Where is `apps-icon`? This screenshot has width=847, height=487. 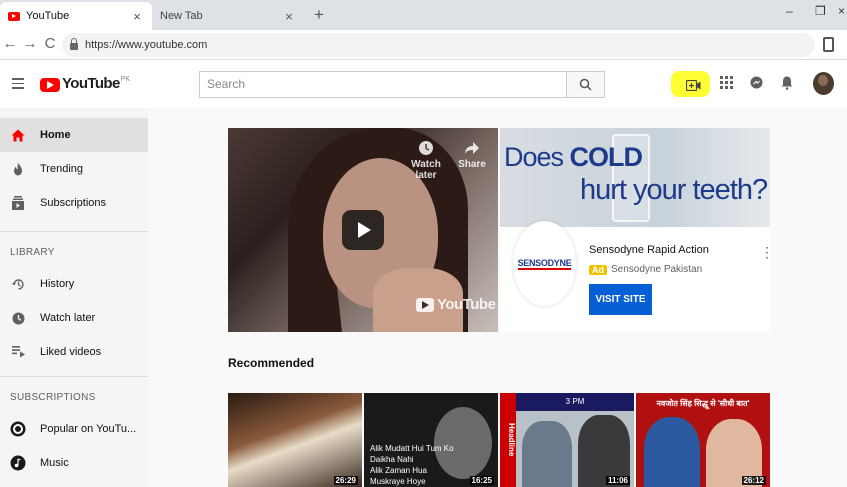
apps-icon is located at coordinates (726, 85).